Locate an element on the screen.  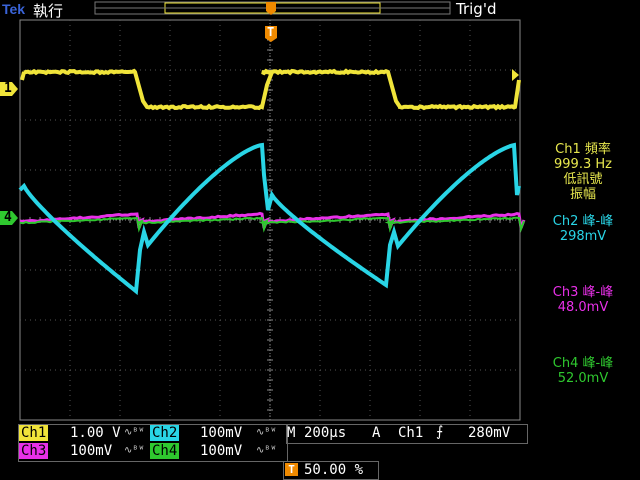
ch1-meas-note1: 低訊號 is located at coordinates (583, 179).